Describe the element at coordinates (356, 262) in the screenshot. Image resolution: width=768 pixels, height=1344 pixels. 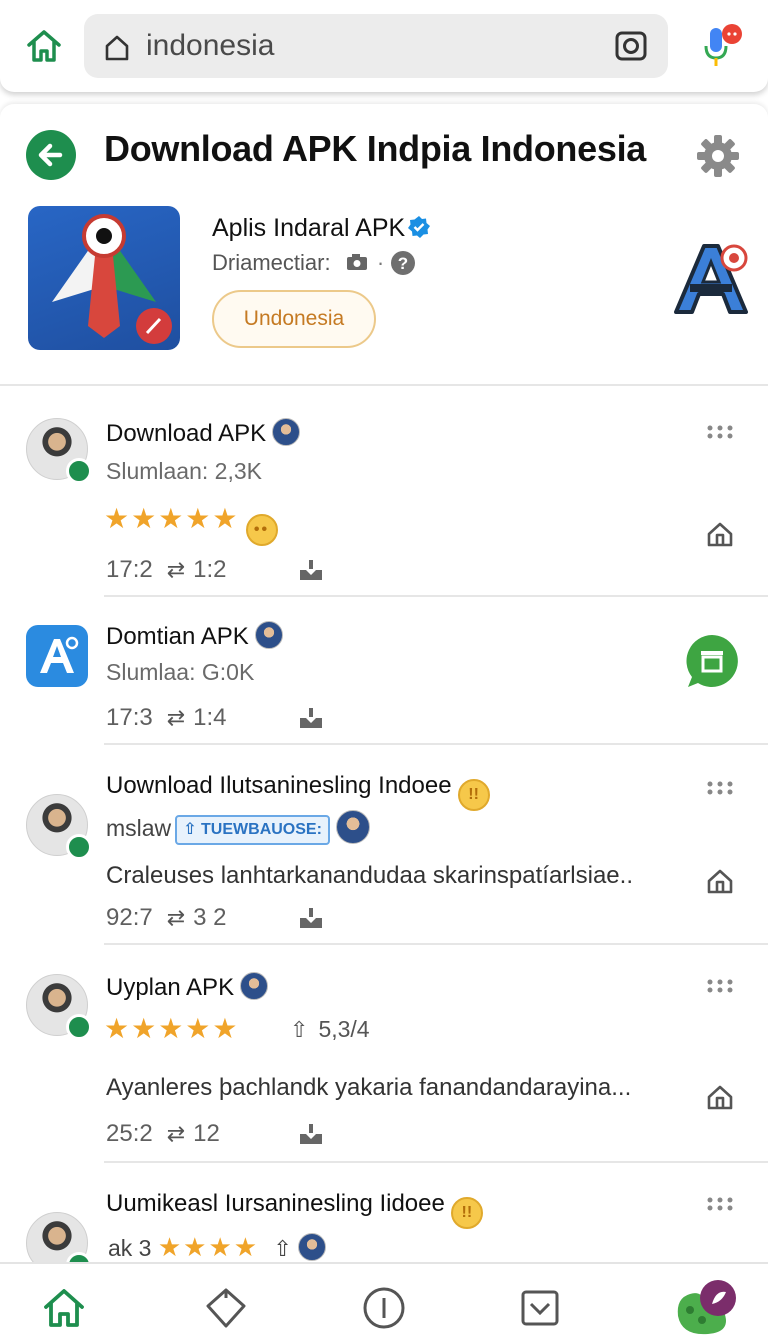
I see `camera-small-icon` at that location.